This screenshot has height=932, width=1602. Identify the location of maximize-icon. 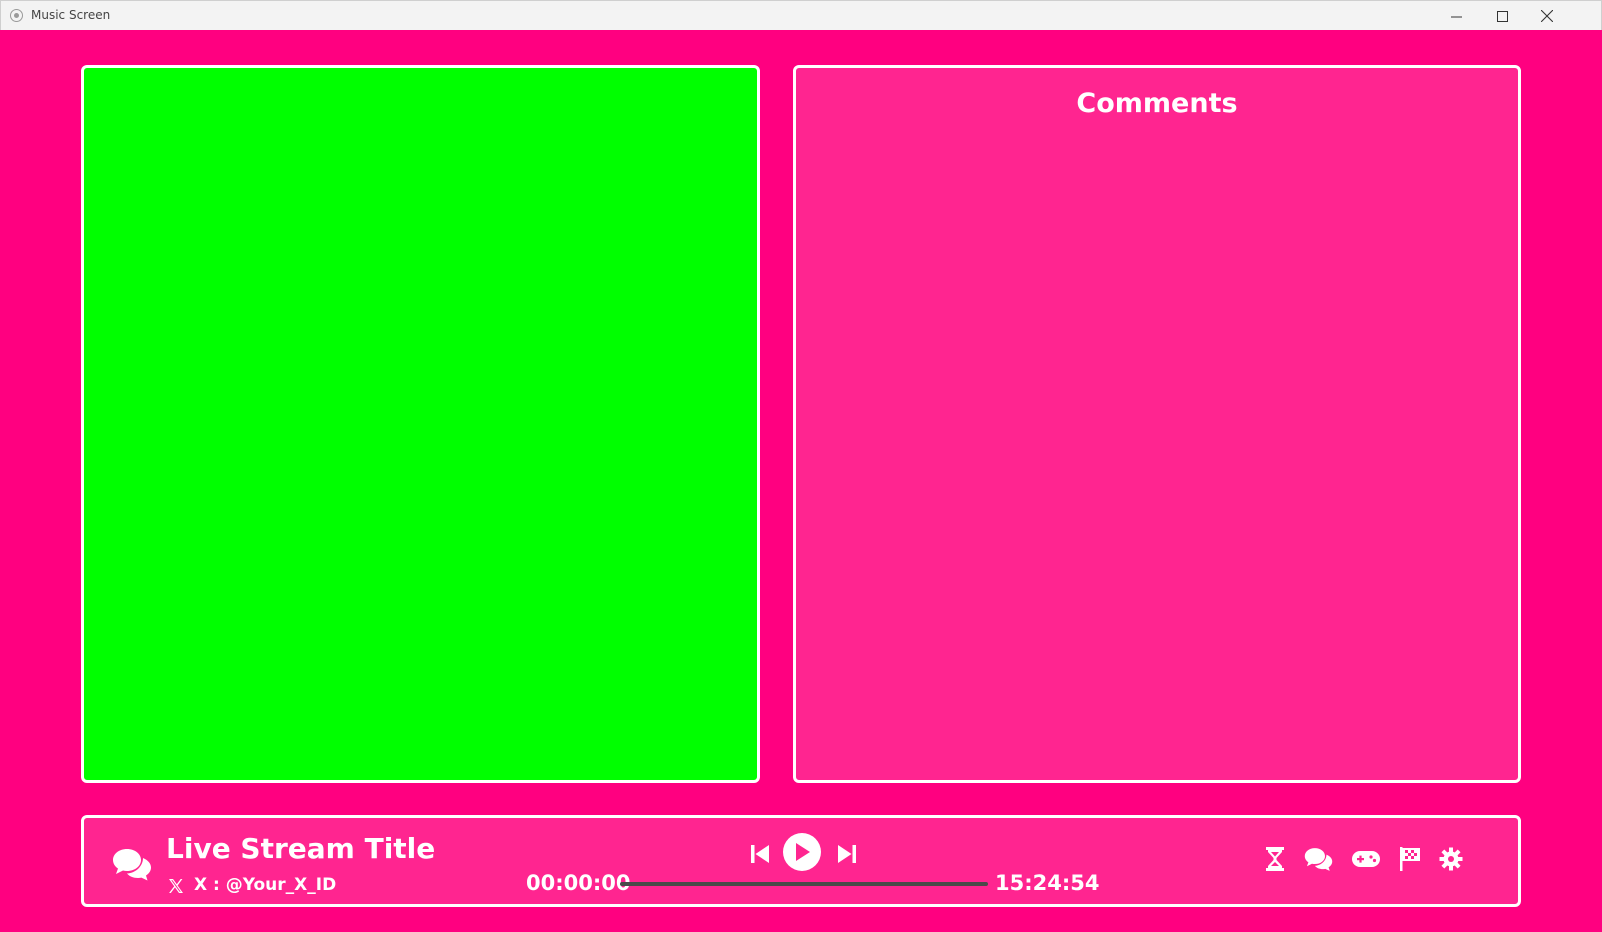
(1502, 16).